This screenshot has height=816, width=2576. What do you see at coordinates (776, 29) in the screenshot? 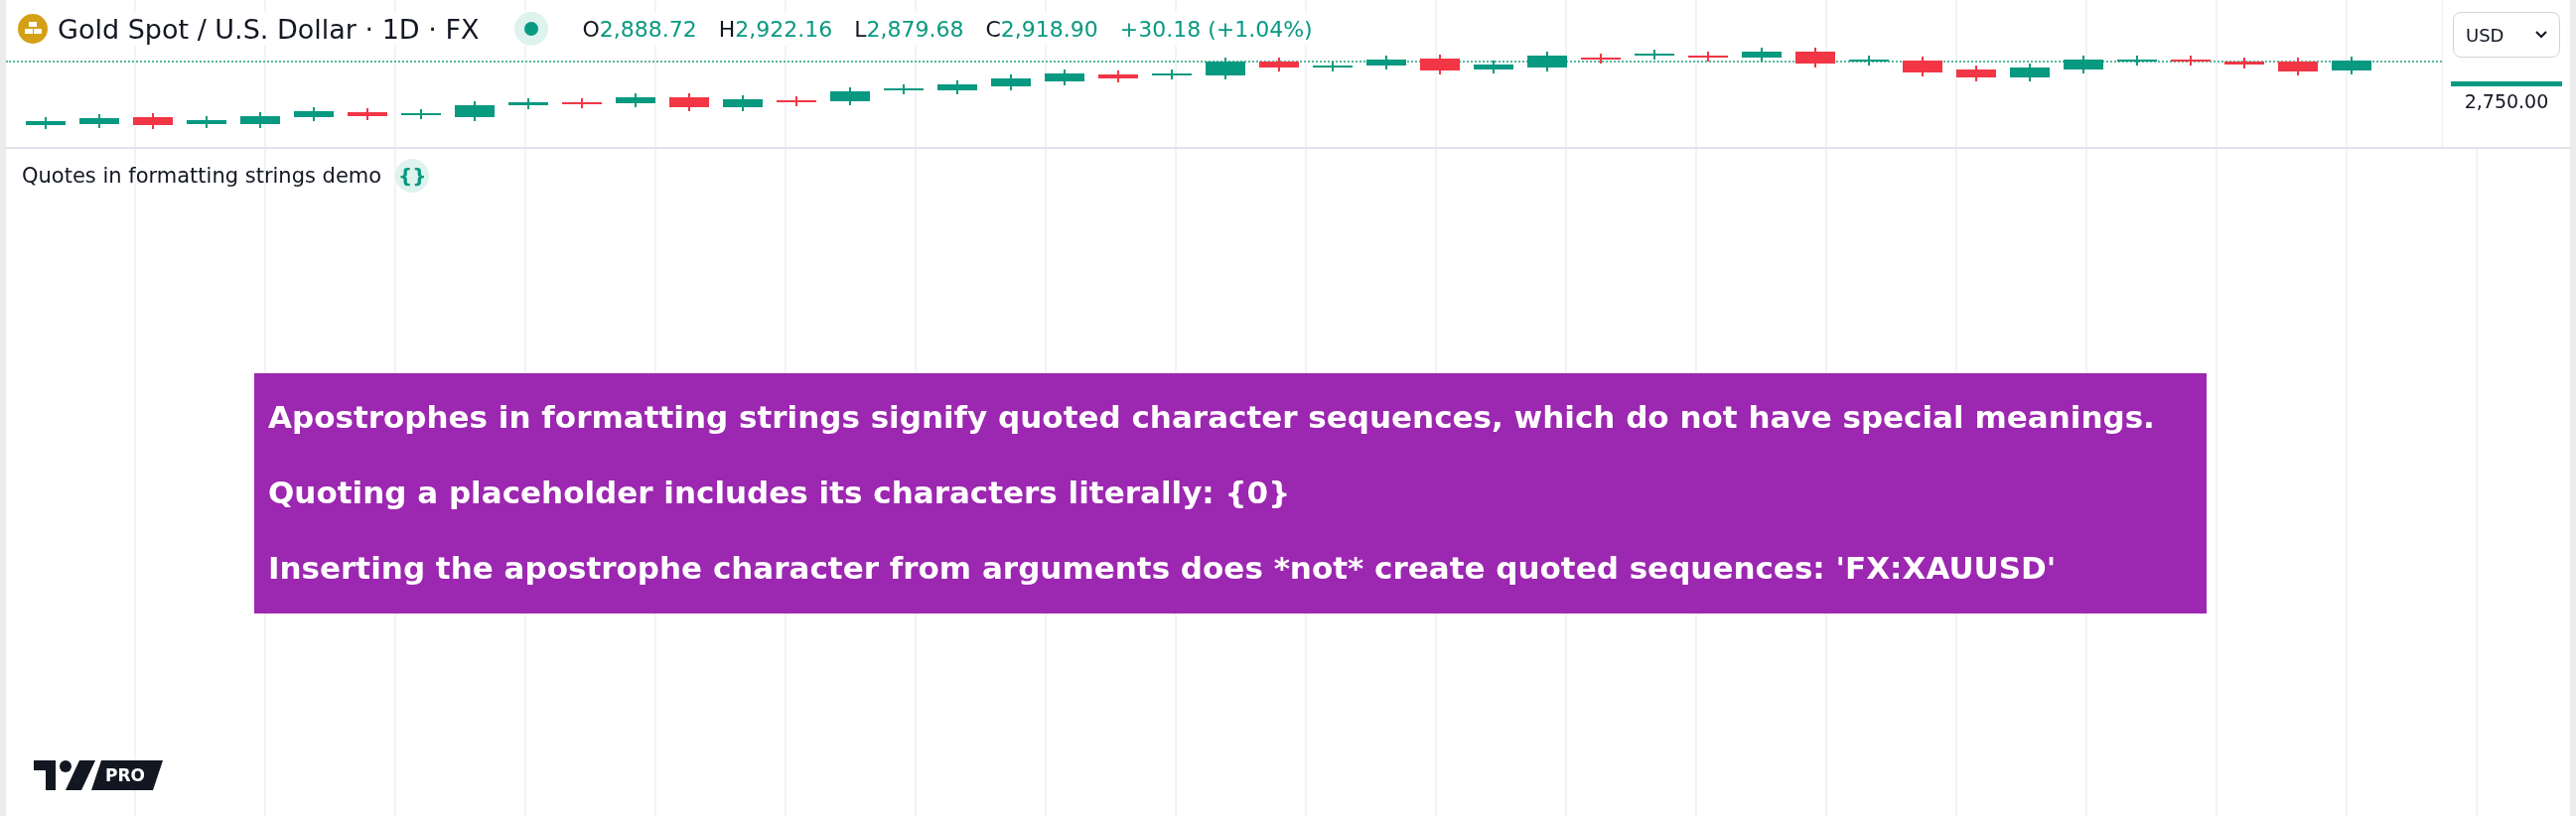
I see `ohlc-value: H2,922.16` at bounding box center [776, 29].